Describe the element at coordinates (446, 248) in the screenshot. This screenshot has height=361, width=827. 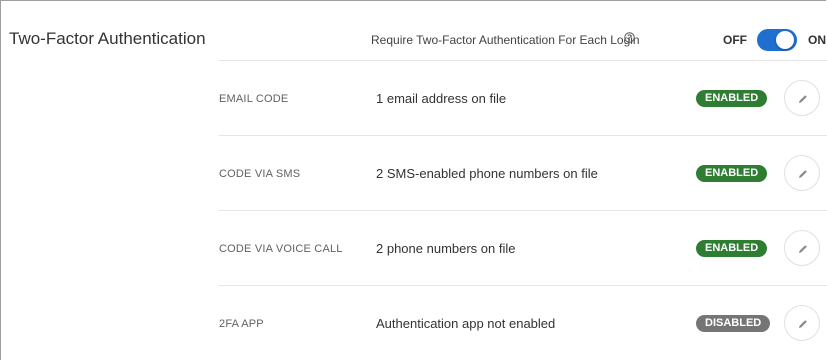
I see `method-description: 2 phone numbers on file` at that location.